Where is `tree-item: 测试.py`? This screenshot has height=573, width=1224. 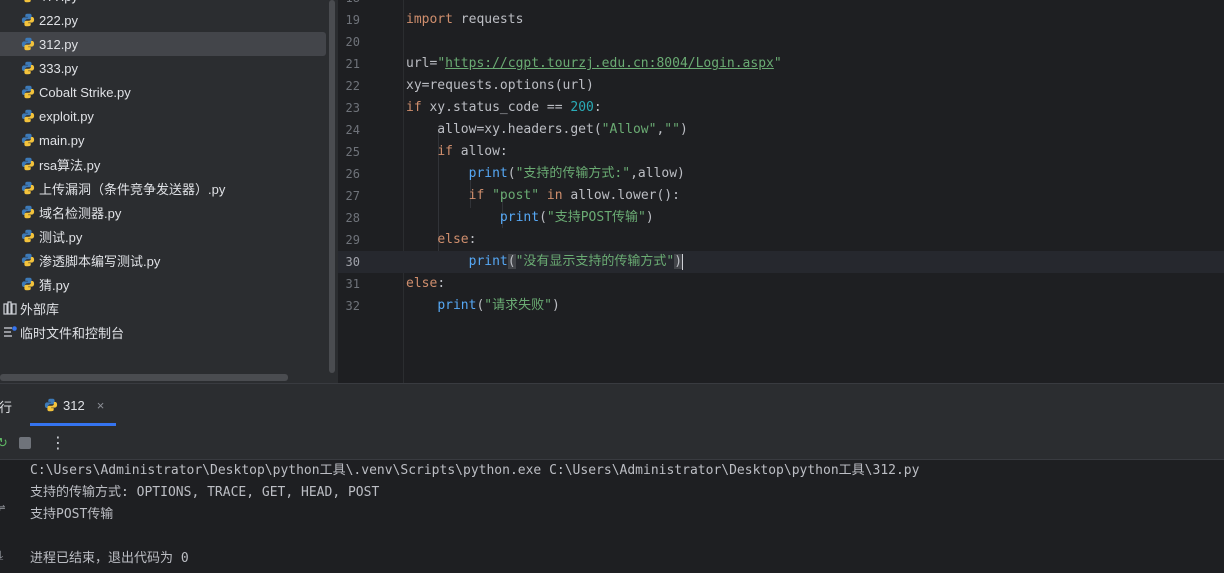
tree-item: 测试.py is located at coordinates (163, 236).